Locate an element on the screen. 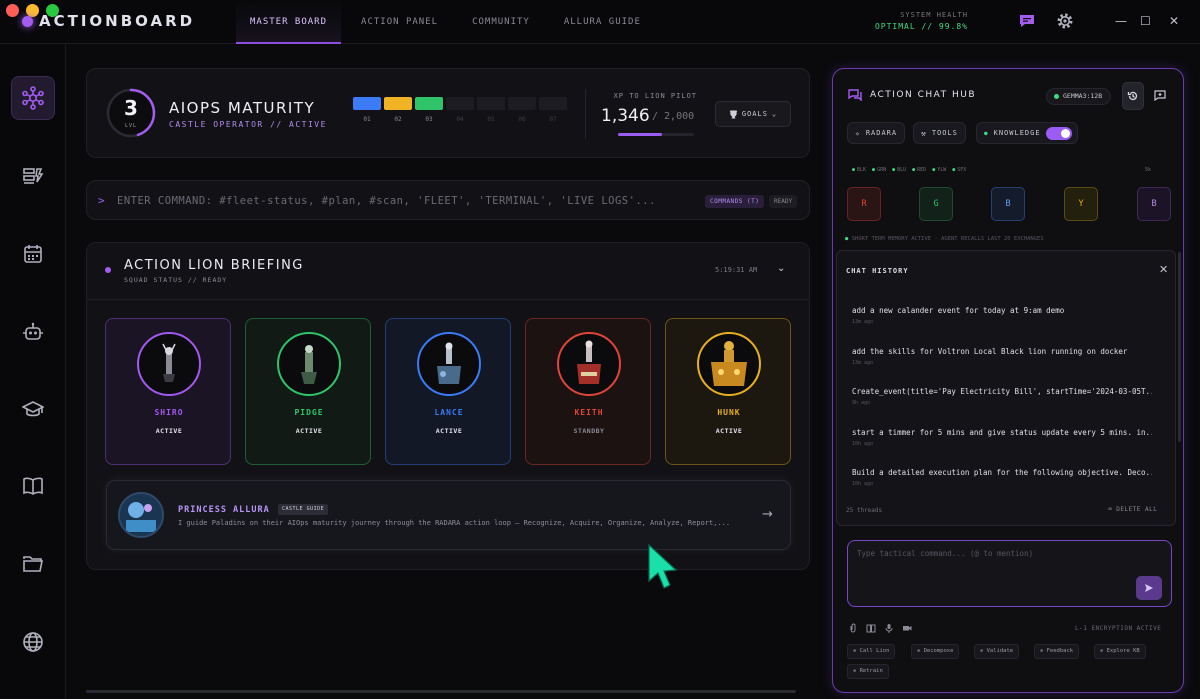 This screenshot has height=699, width=1200. paladin-card-shiro: SHIRO ACTIVE is located at coordinates (168, 391).